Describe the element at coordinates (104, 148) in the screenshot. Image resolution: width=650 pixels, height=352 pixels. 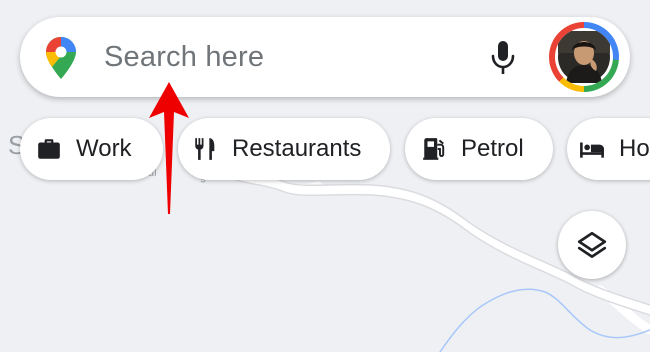
I see `chip-label: Work` at that location.